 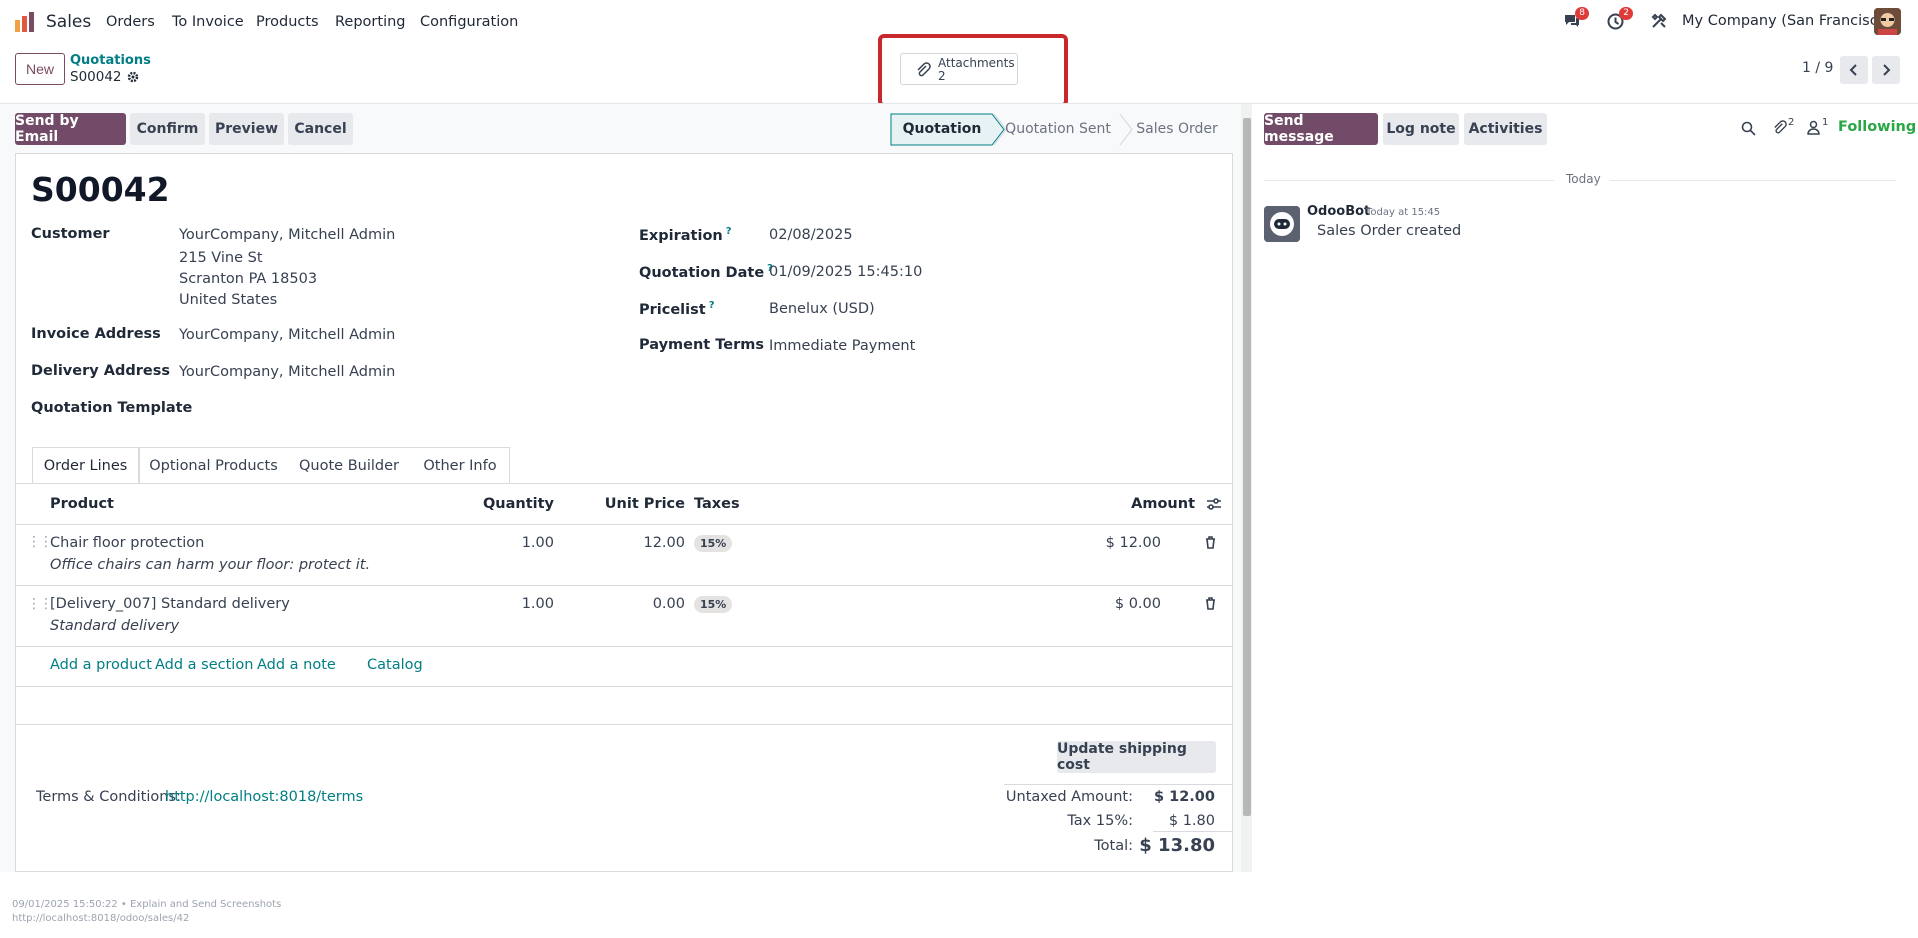 I want to click on chevron-right-icon, so click(x=1887, y=70).